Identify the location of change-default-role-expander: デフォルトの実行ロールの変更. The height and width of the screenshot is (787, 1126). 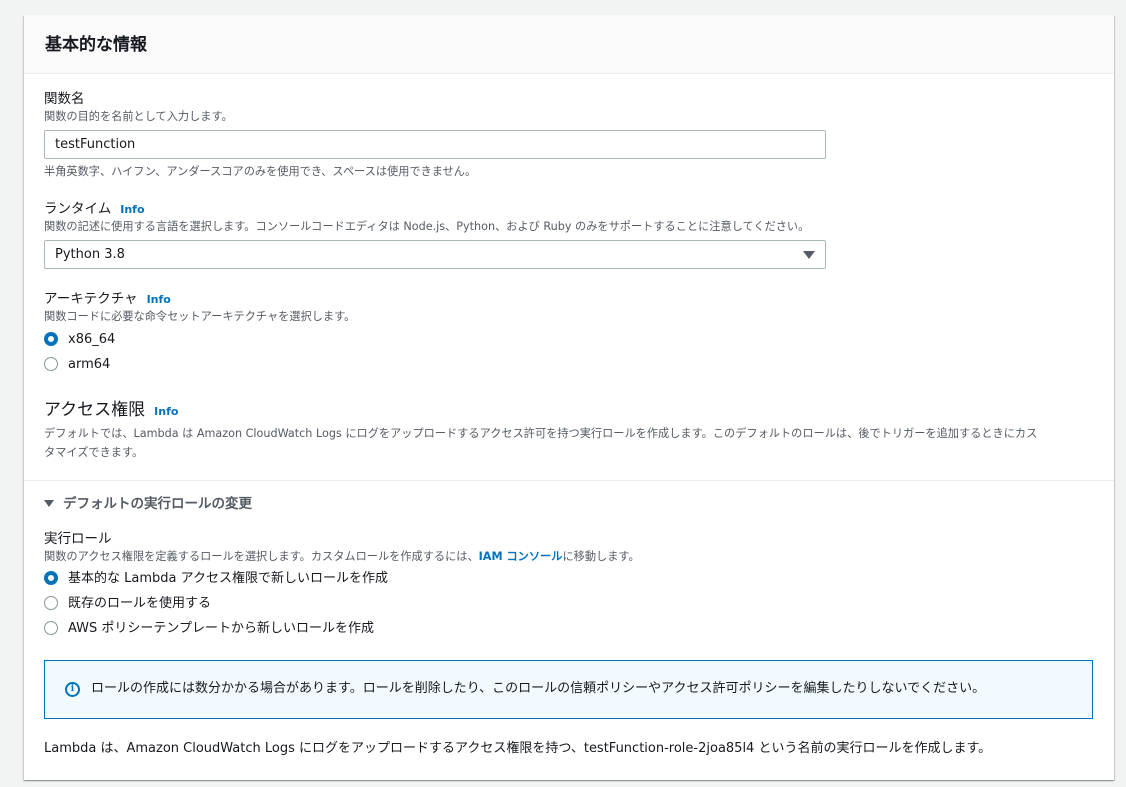
(148, 504).